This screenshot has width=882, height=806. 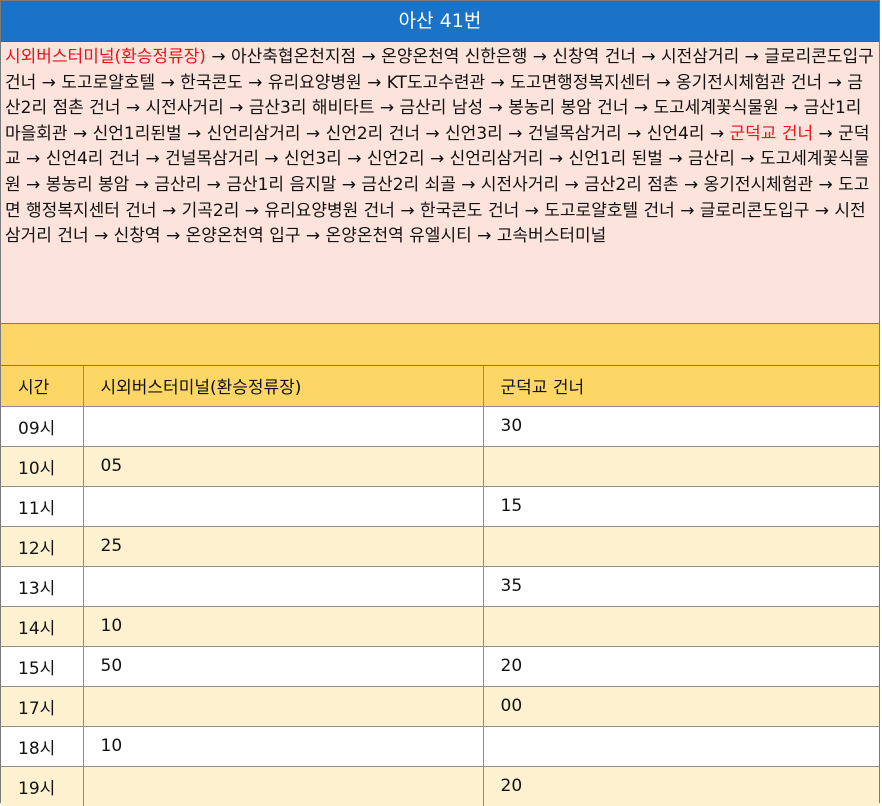 I want to click on turnaround-time-cell: 15, so click(x=680, y=506).